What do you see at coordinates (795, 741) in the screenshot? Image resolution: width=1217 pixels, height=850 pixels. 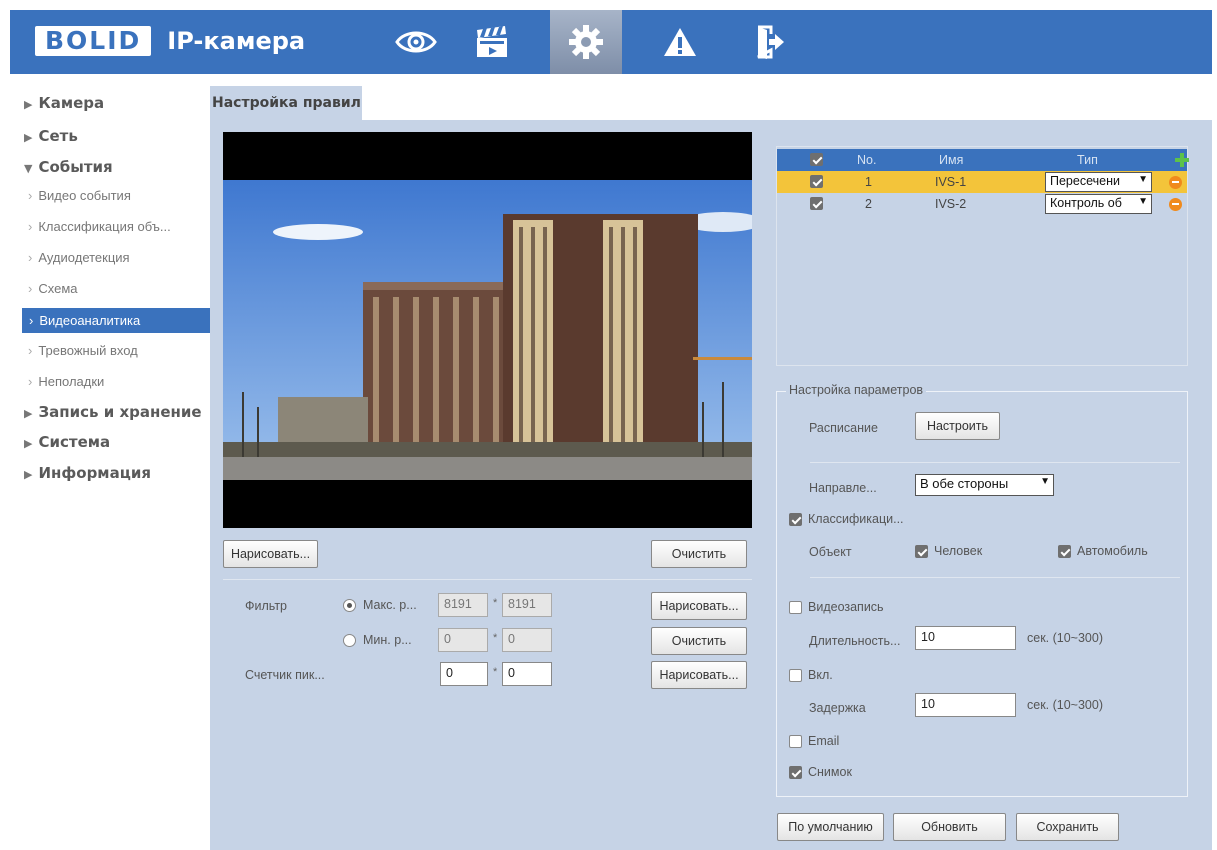 I see `email-checkbox` at bounding box center [795, 741].